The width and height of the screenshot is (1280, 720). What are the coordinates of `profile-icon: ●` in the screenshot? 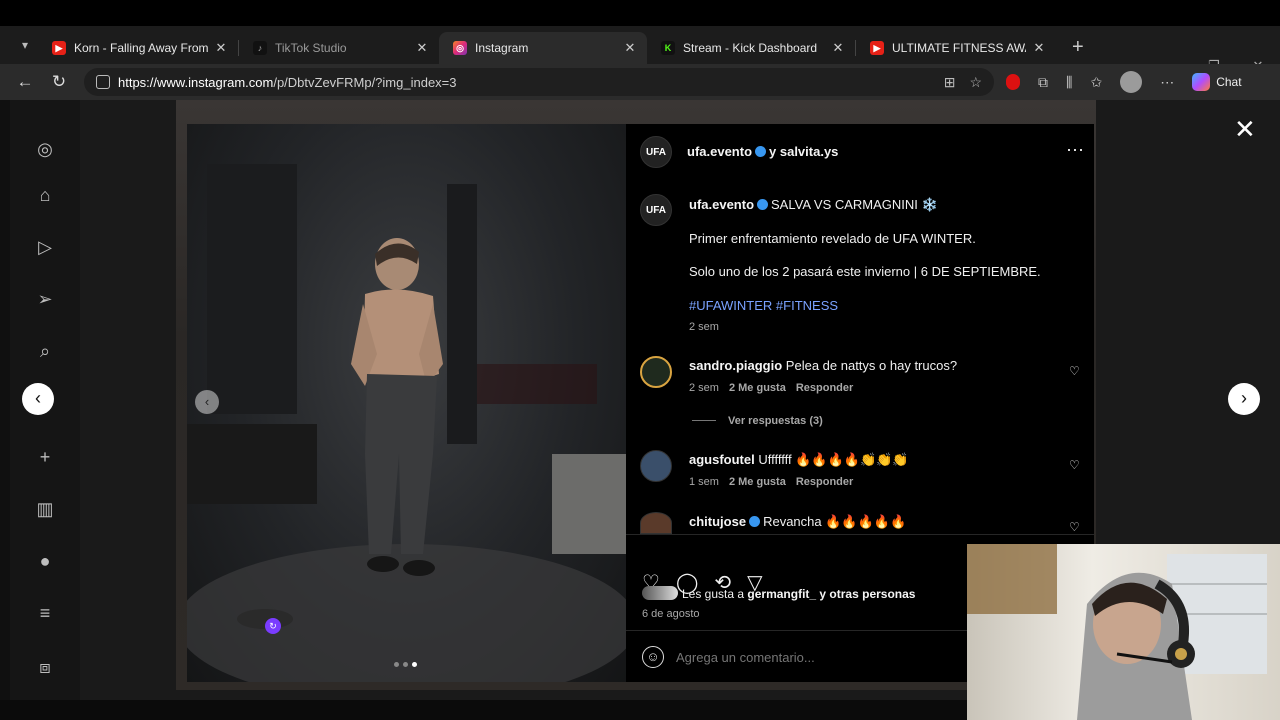 It's located at (45, 561).